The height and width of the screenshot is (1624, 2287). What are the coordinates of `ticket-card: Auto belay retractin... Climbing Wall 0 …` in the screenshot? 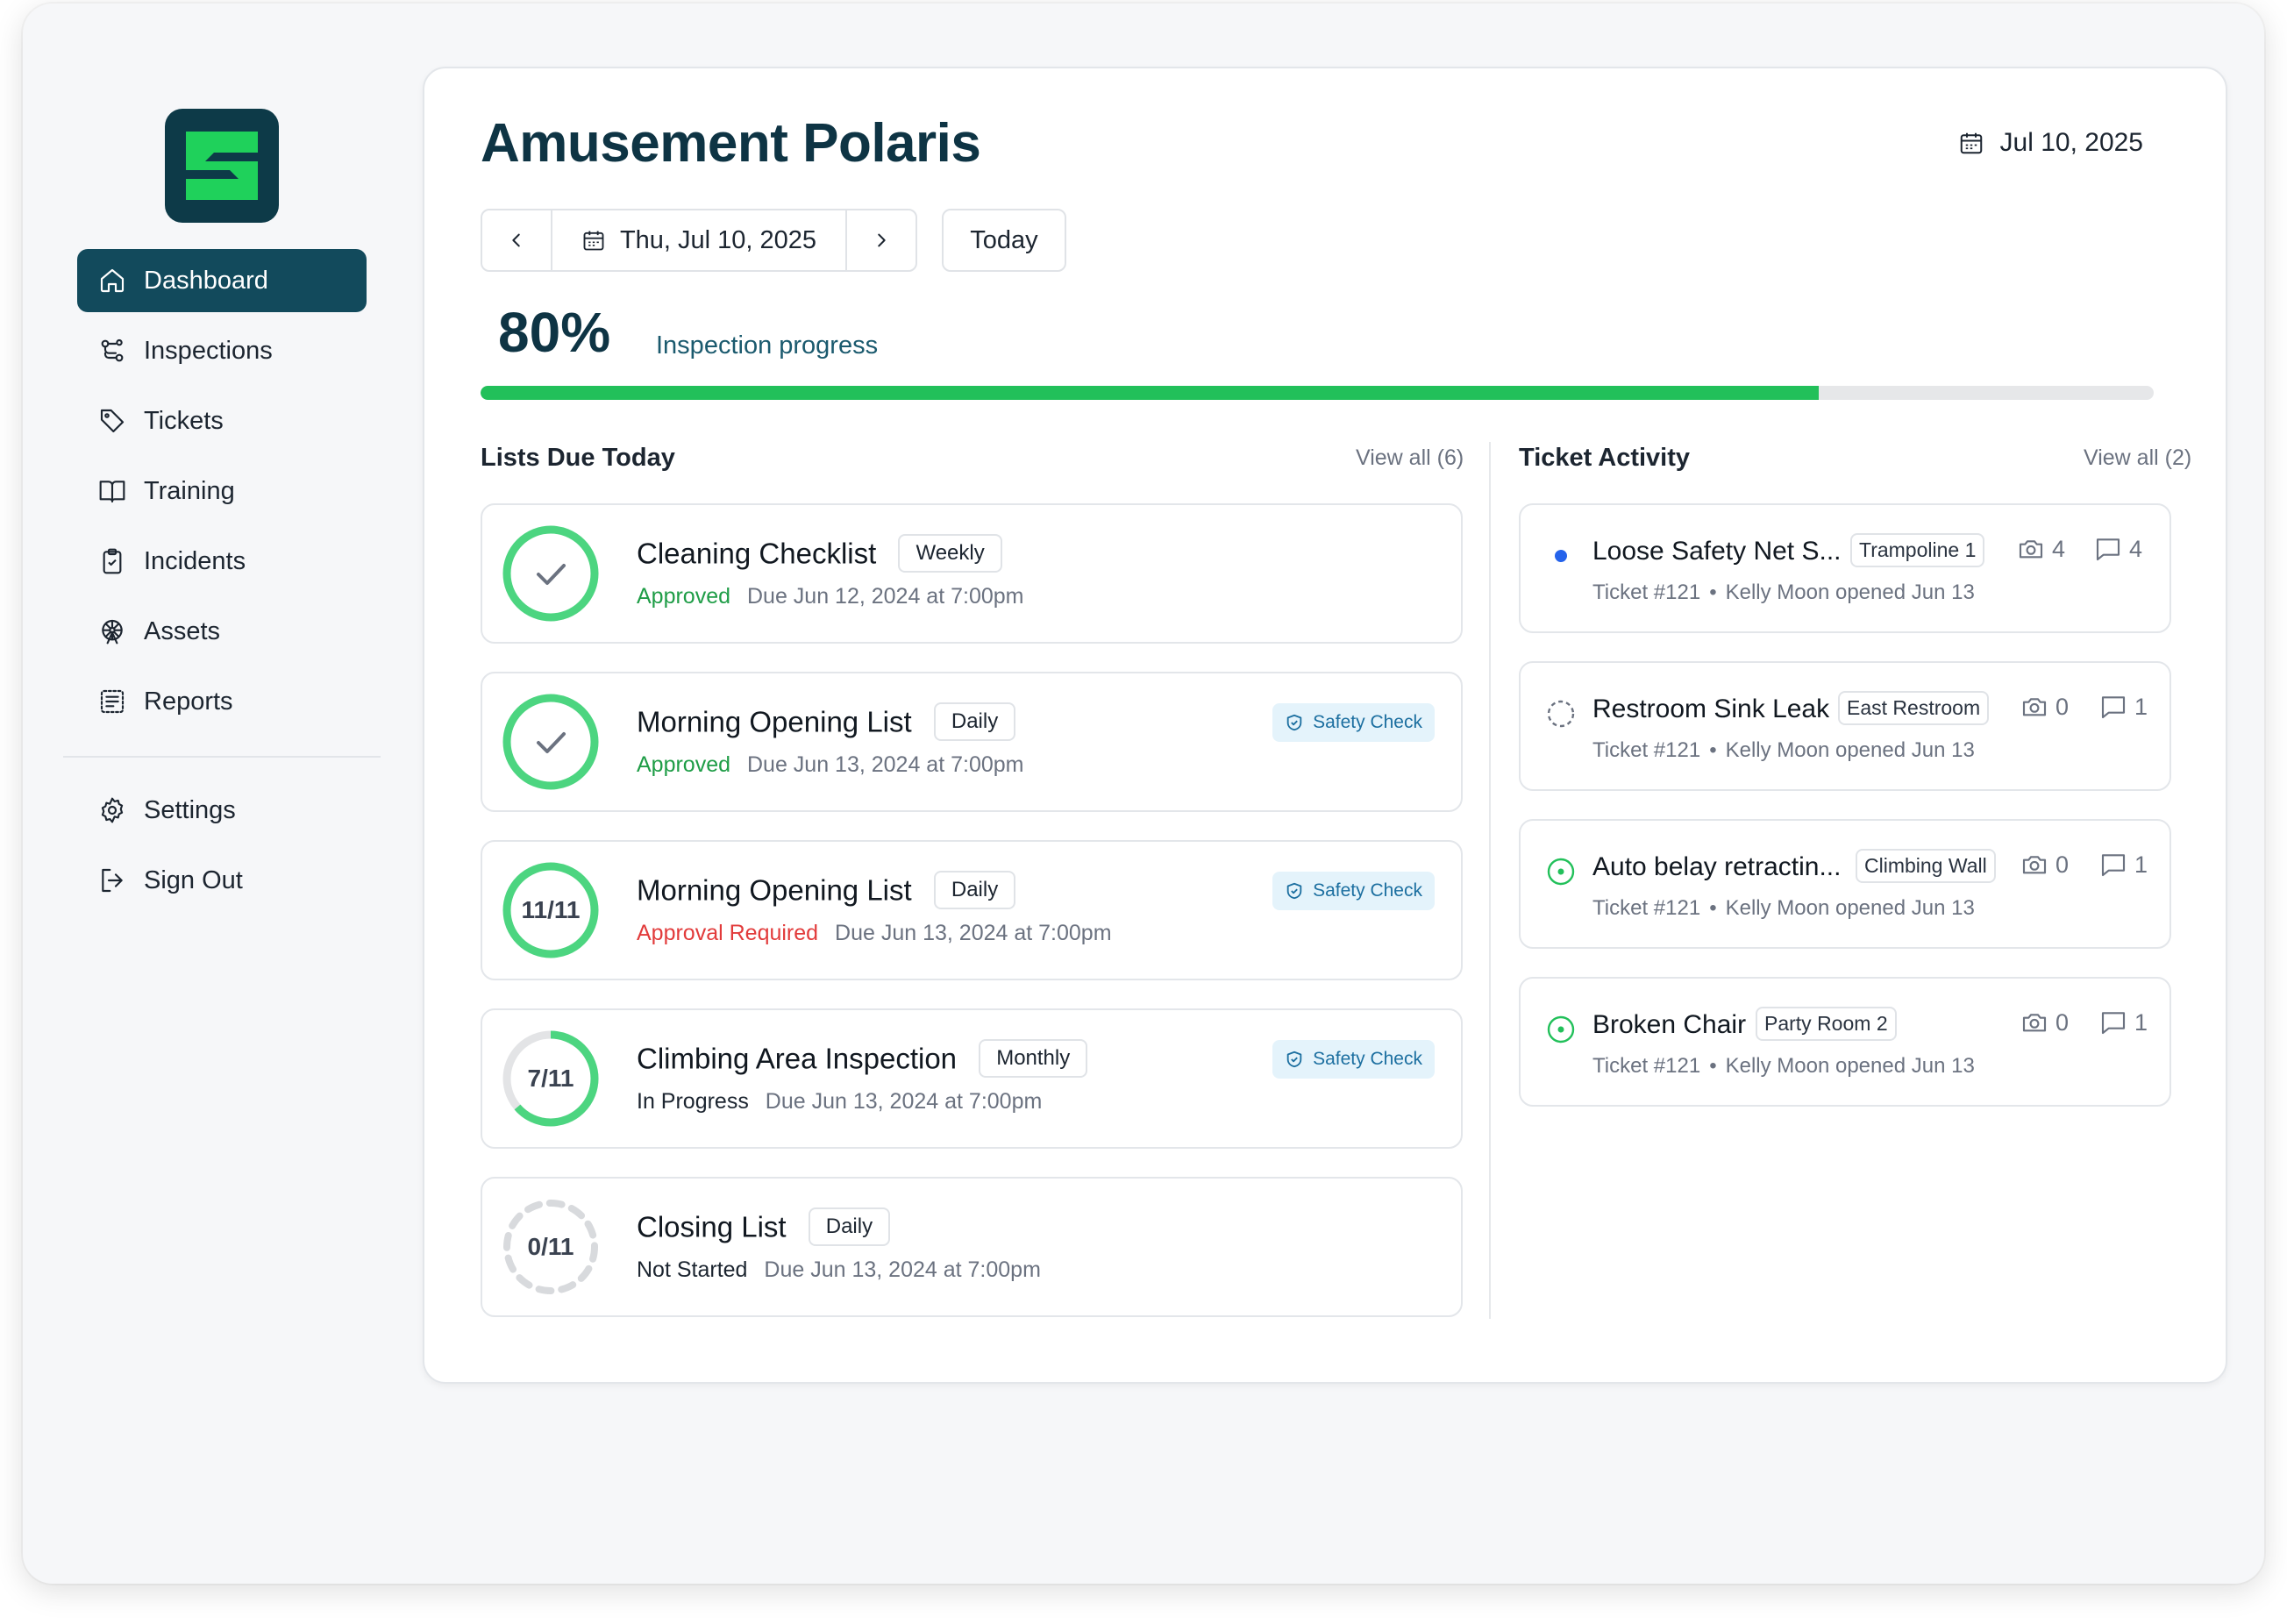 It's located at (1845, 884).